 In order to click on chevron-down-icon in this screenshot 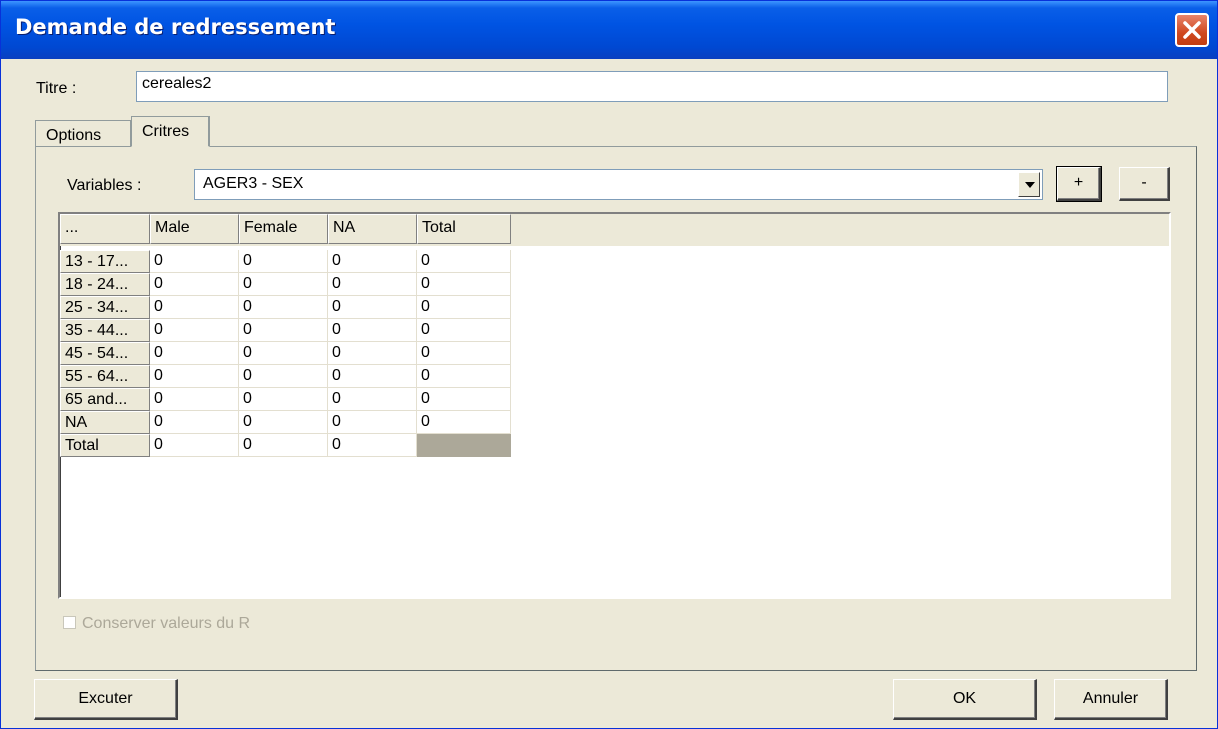, I will do `click(1030, 185)`.